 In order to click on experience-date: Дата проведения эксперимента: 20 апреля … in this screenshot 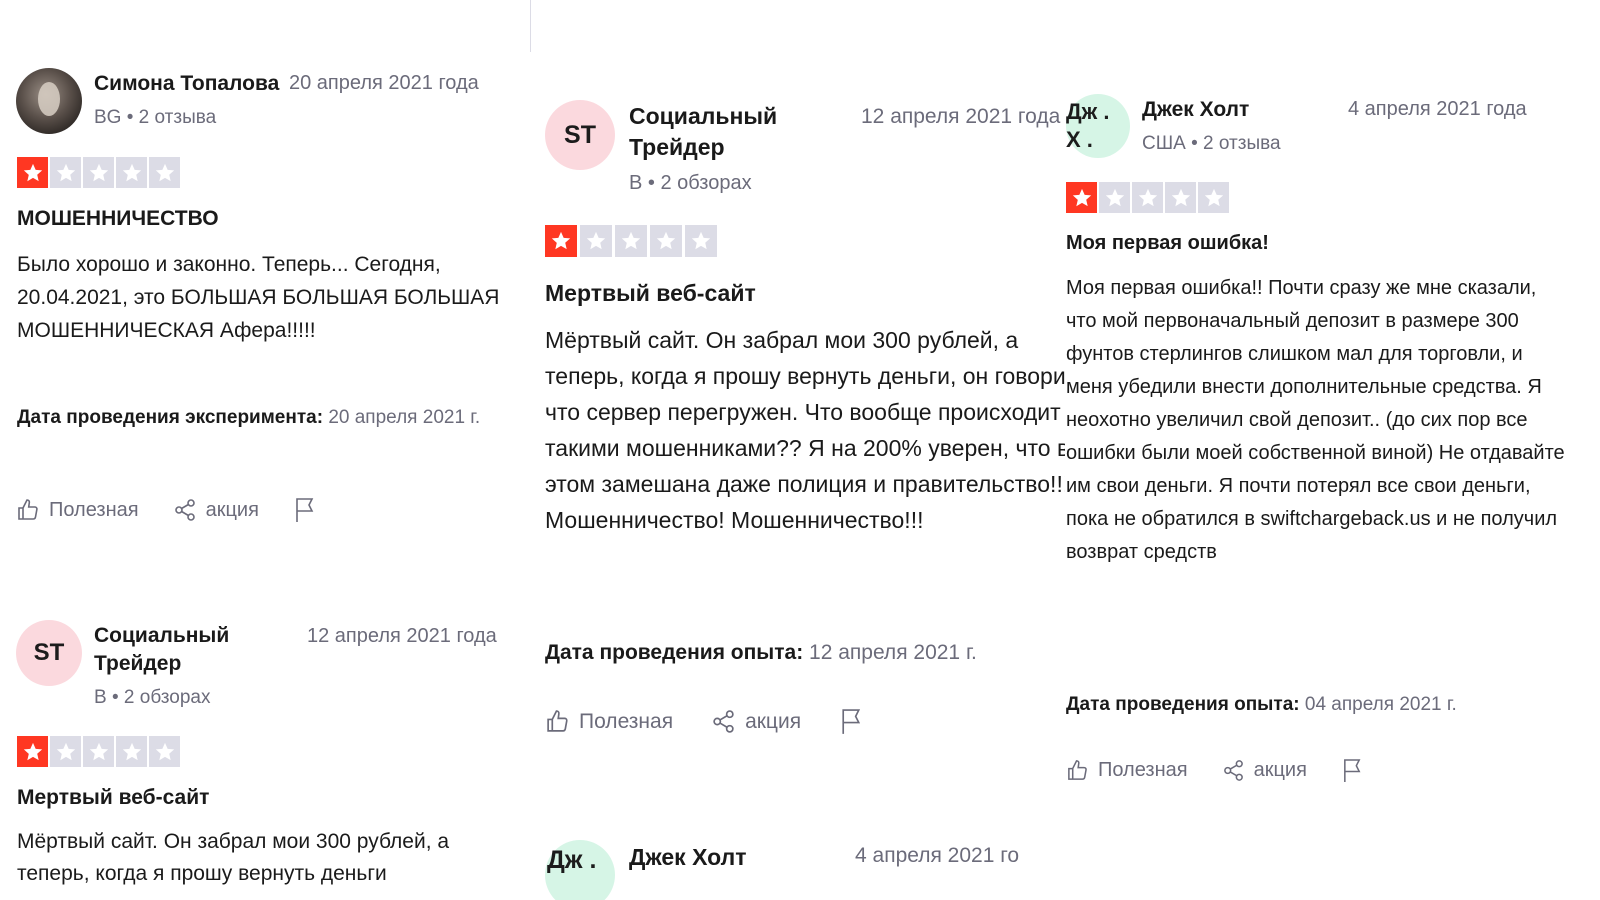, I will do `click(252, 417)`.